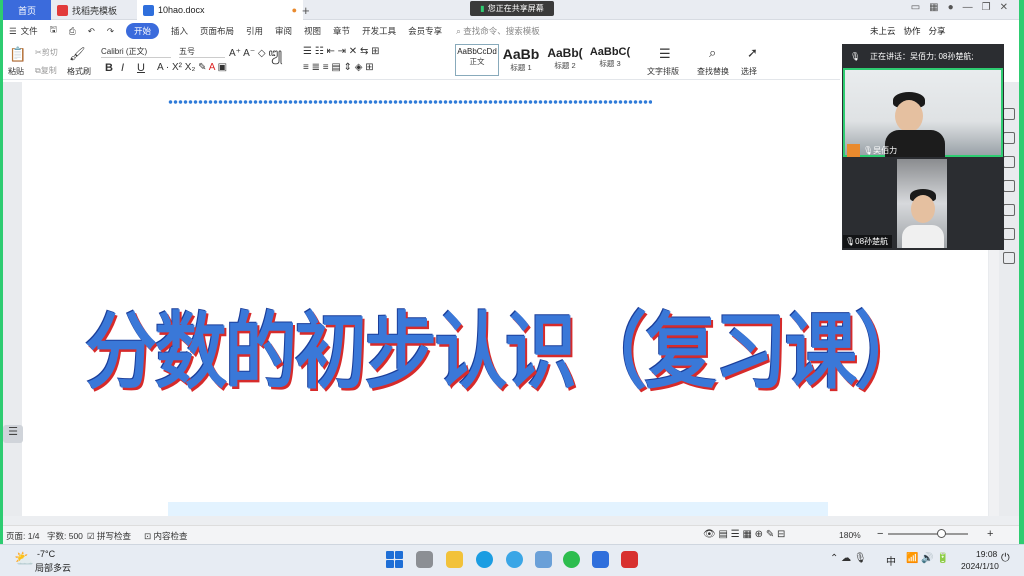  Describe the element at coordinates (610, 52) in the screenshot. I see `style-heading3-preview: AaBbC(` at that location.